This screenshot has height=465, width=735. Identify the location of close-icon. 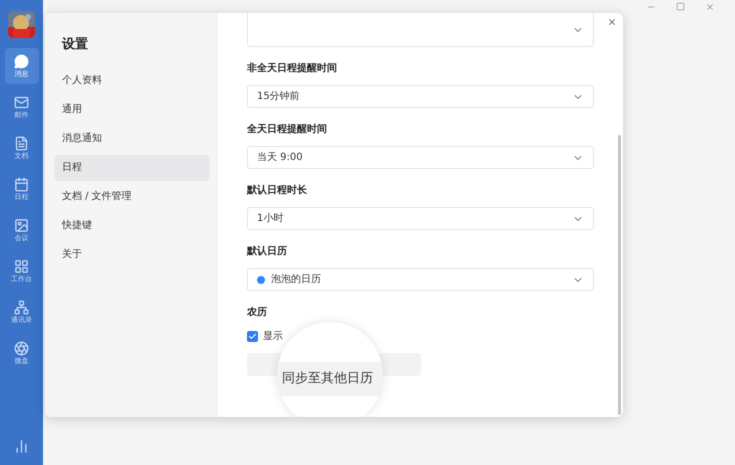
(612, 22).